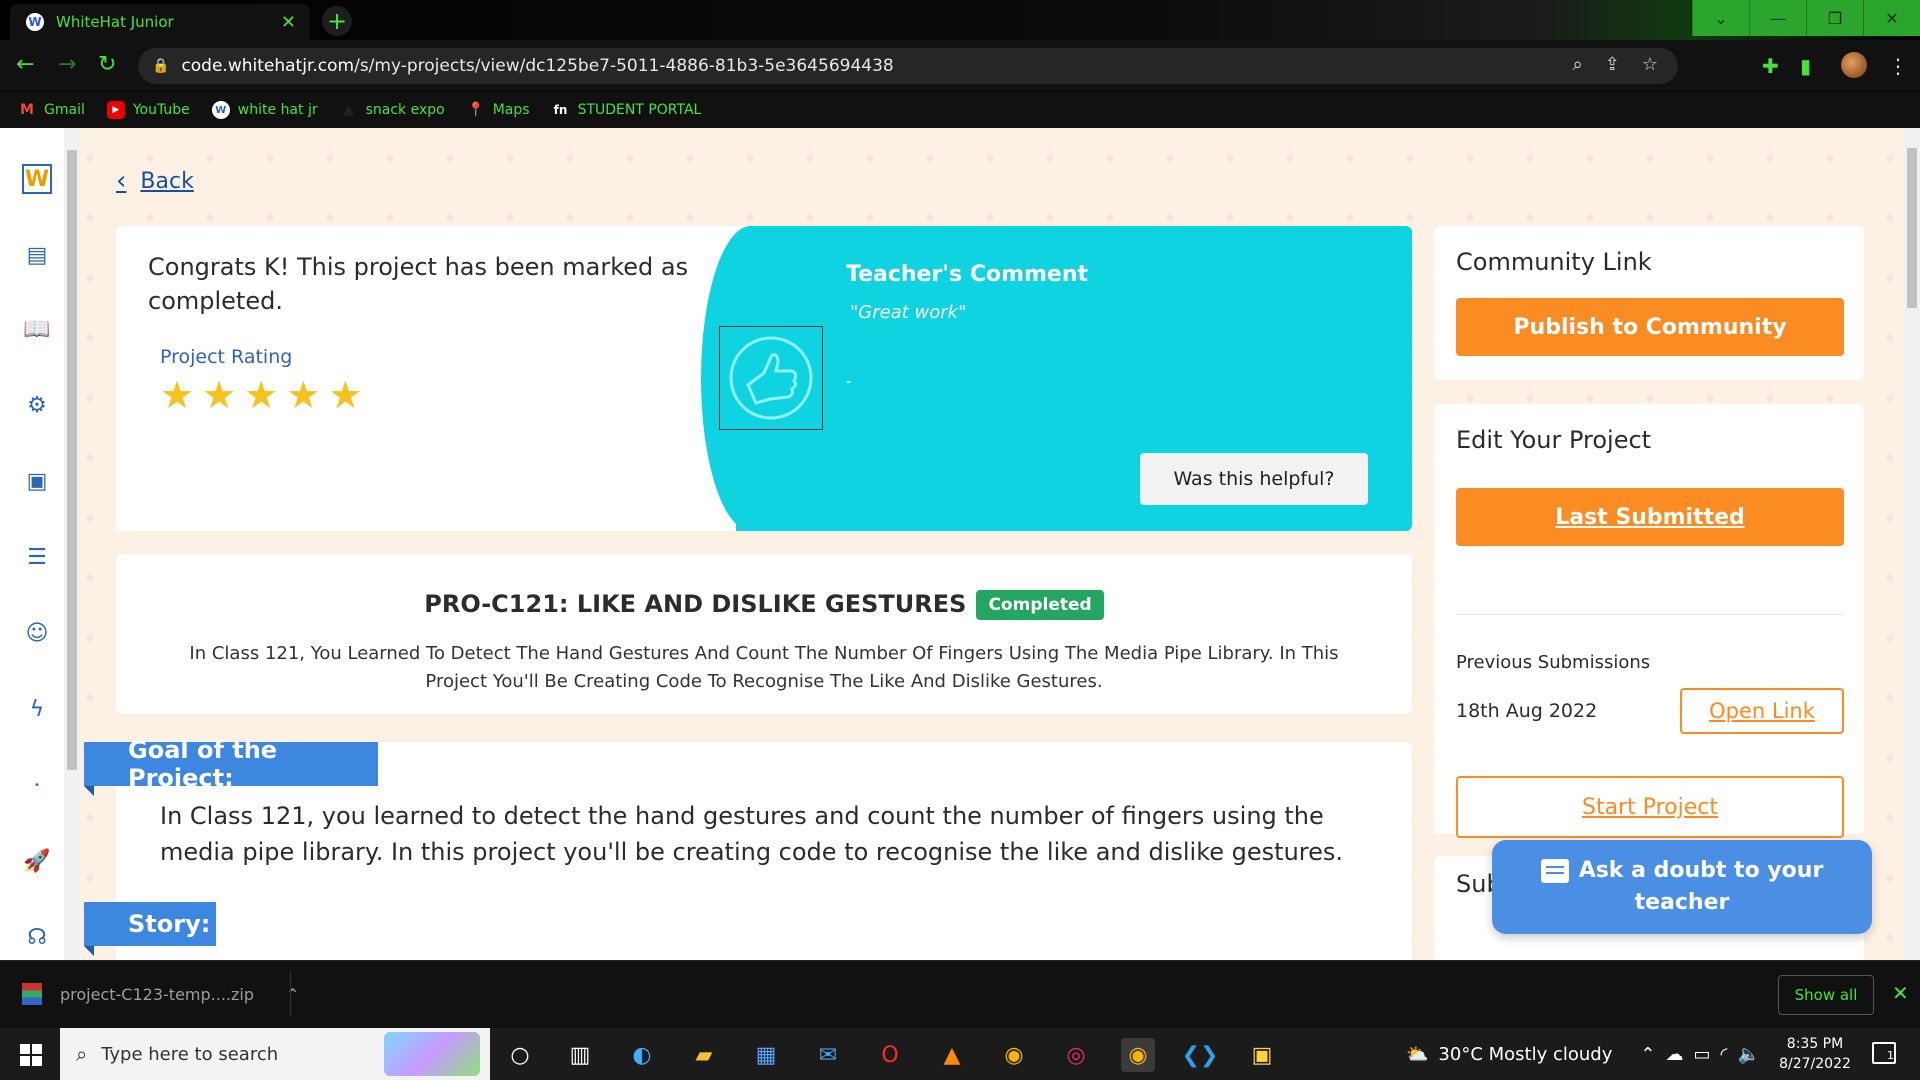  What do you see at coordinates (498, 110) in the screenshot?
I see `bookmark-maps: 📍 Maps` at bounding box center [498, 110].